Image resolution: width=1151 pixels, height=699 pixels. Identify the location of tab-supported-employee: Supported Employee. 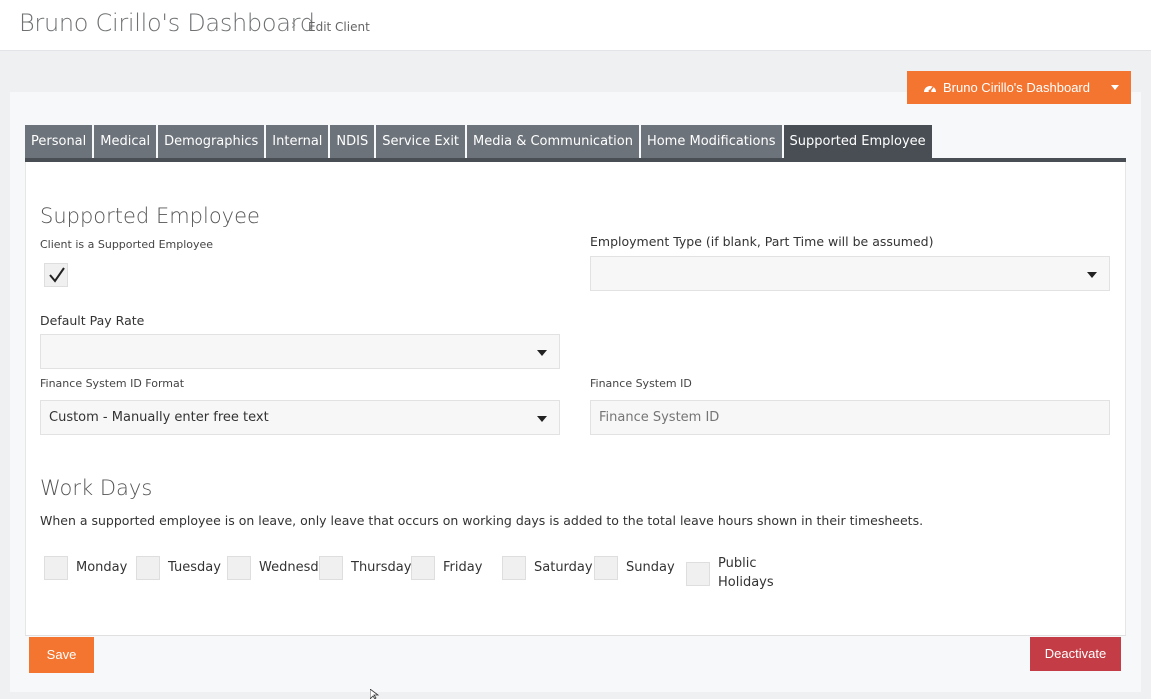
(857, 141).